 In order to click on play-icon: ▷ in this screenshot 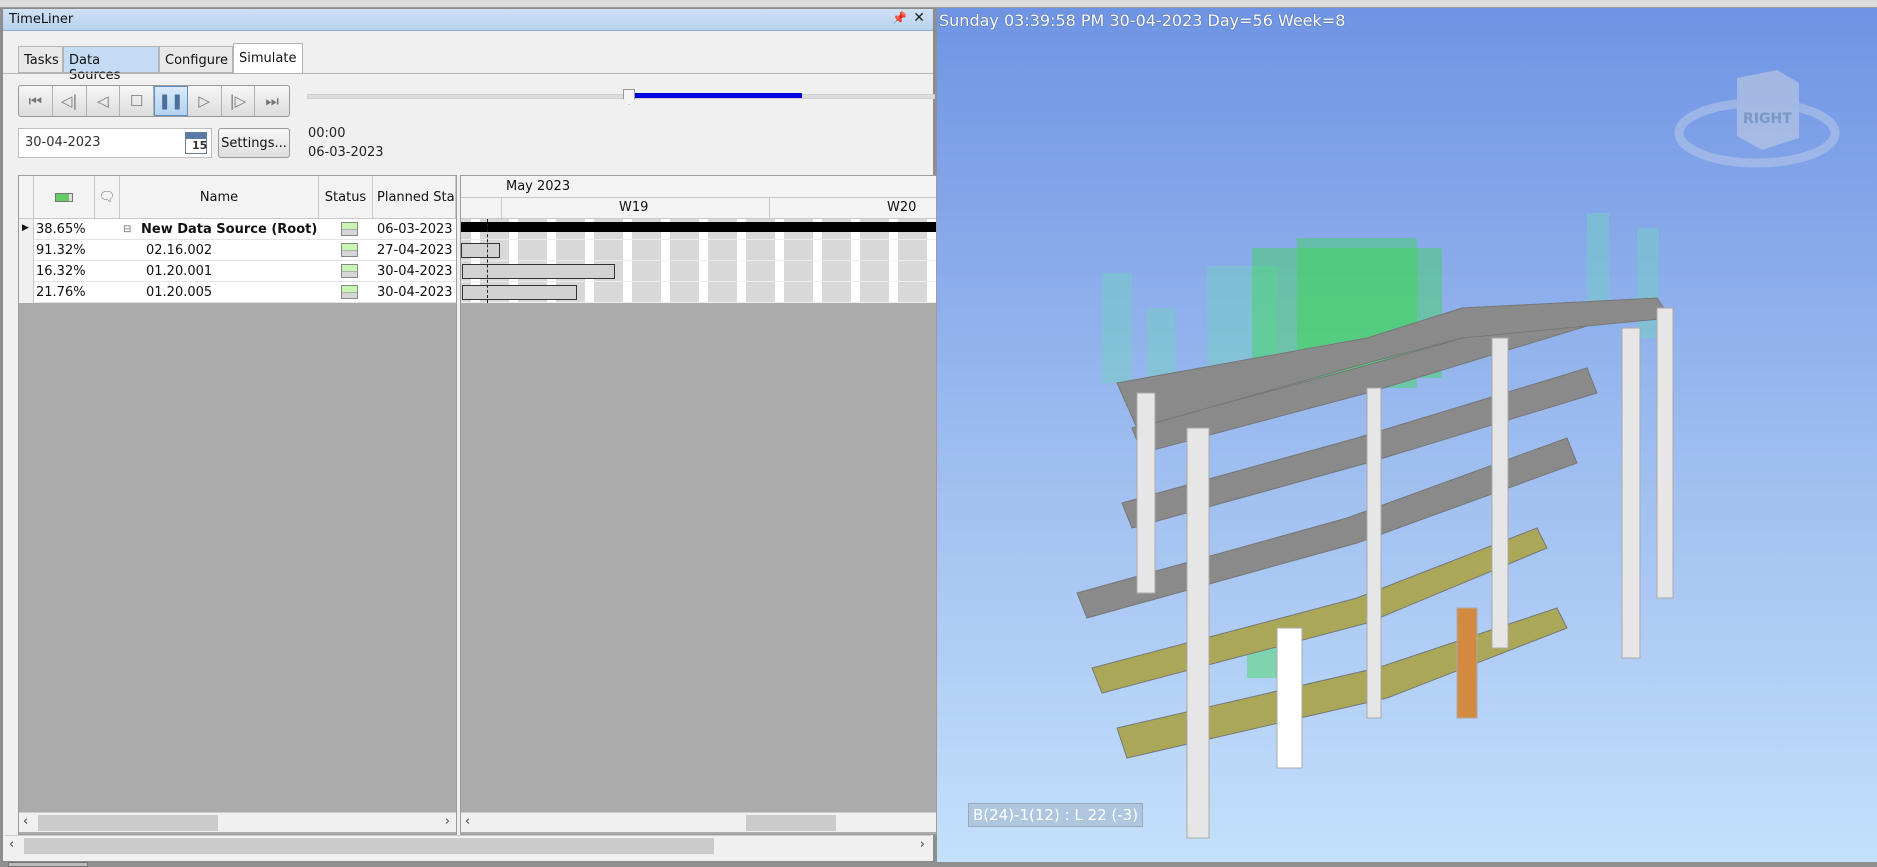, I will do `click(204, 101)`.